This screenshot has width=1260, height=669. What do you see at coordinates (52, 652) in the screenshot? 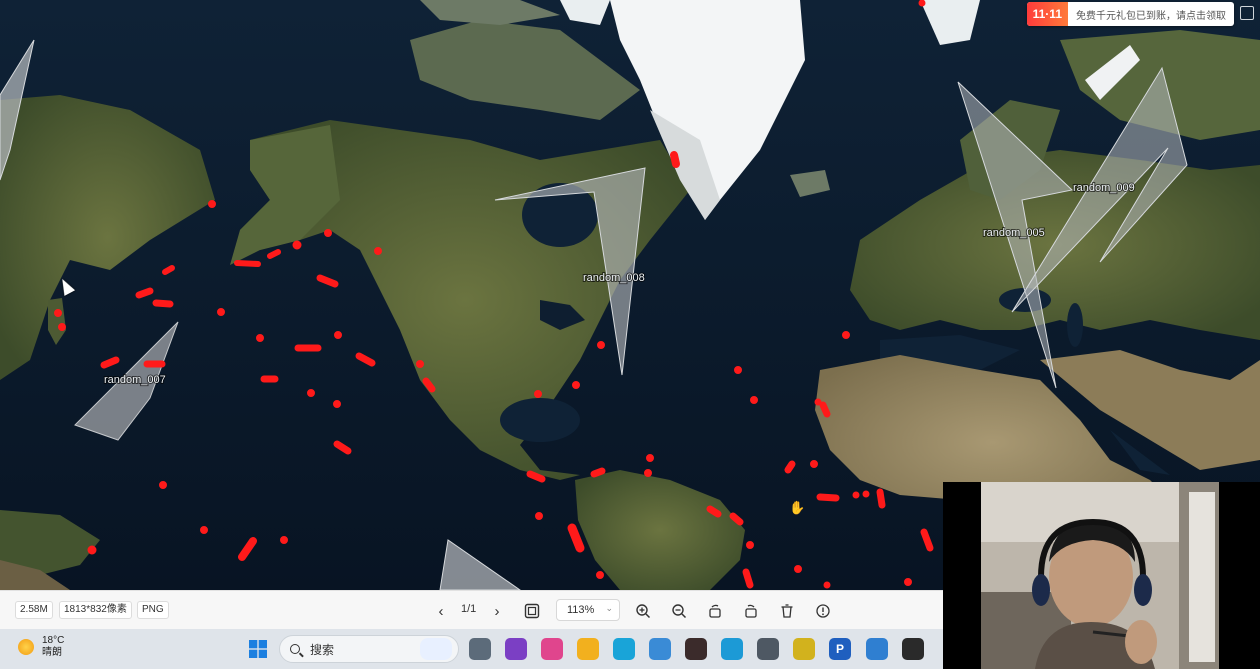
I see `weather-condition: 晴朗` at bounding box center [52, 652].